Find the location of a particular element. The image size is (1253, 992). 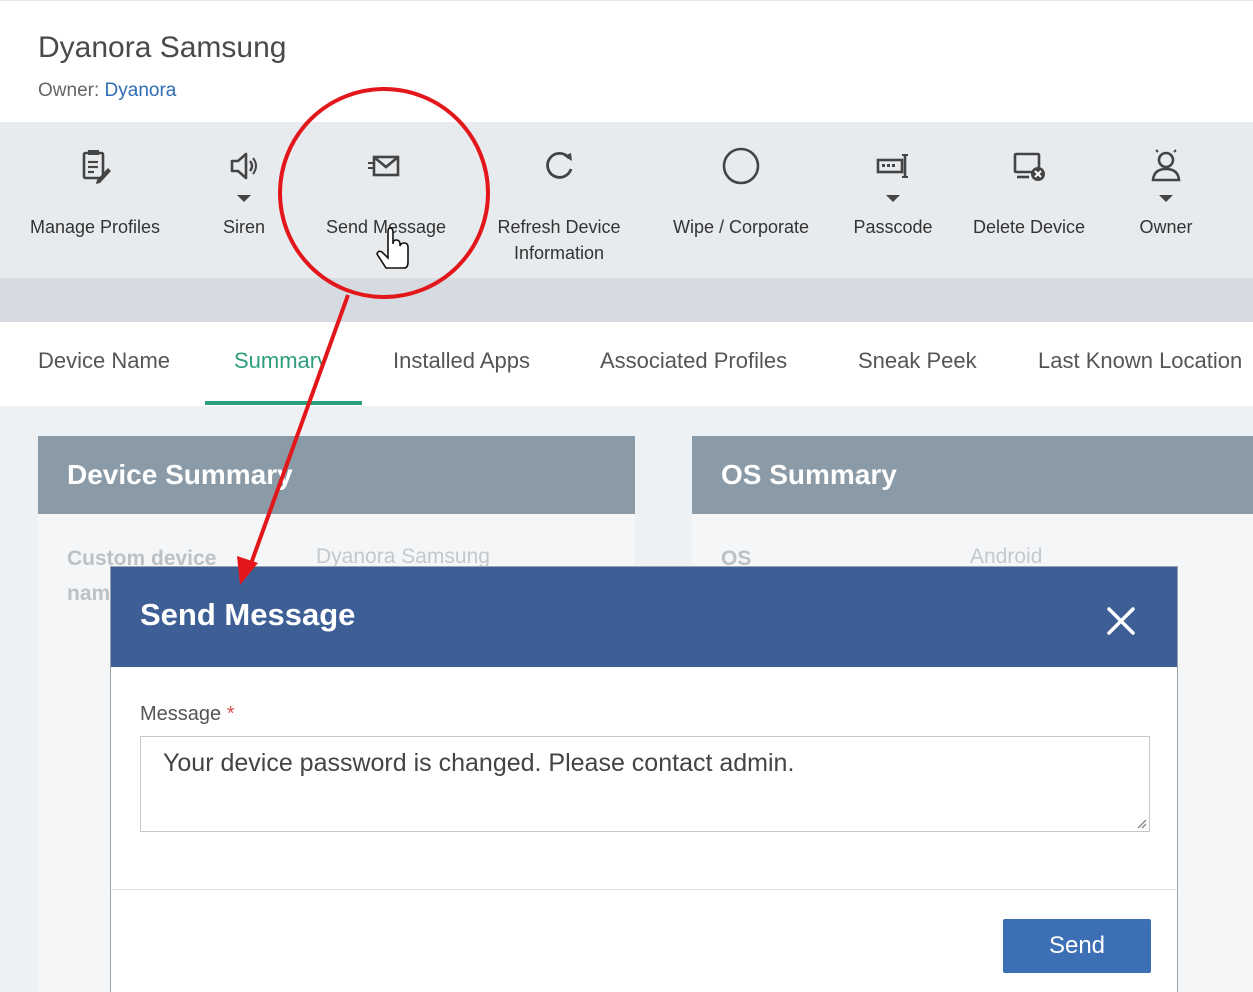

owner-label-text: Owner is located at coordinates (1166, 227).